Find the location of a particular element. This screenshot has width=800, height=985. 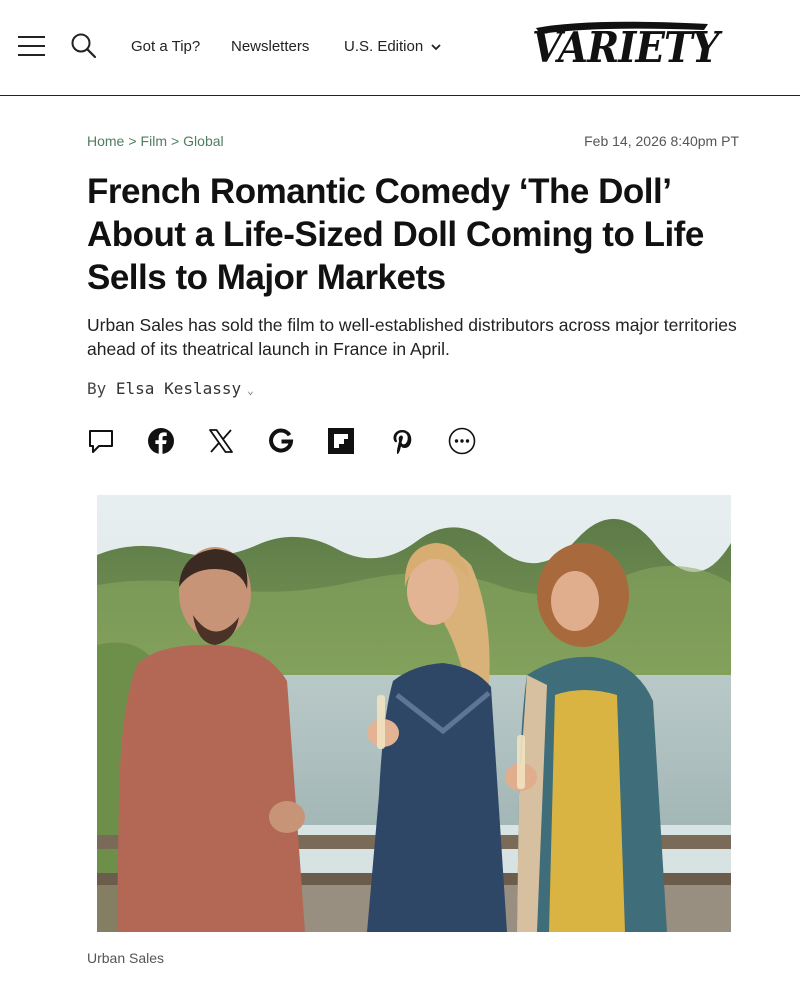

edition-selector: U.S. Edition is located at coordinates (393, 46).